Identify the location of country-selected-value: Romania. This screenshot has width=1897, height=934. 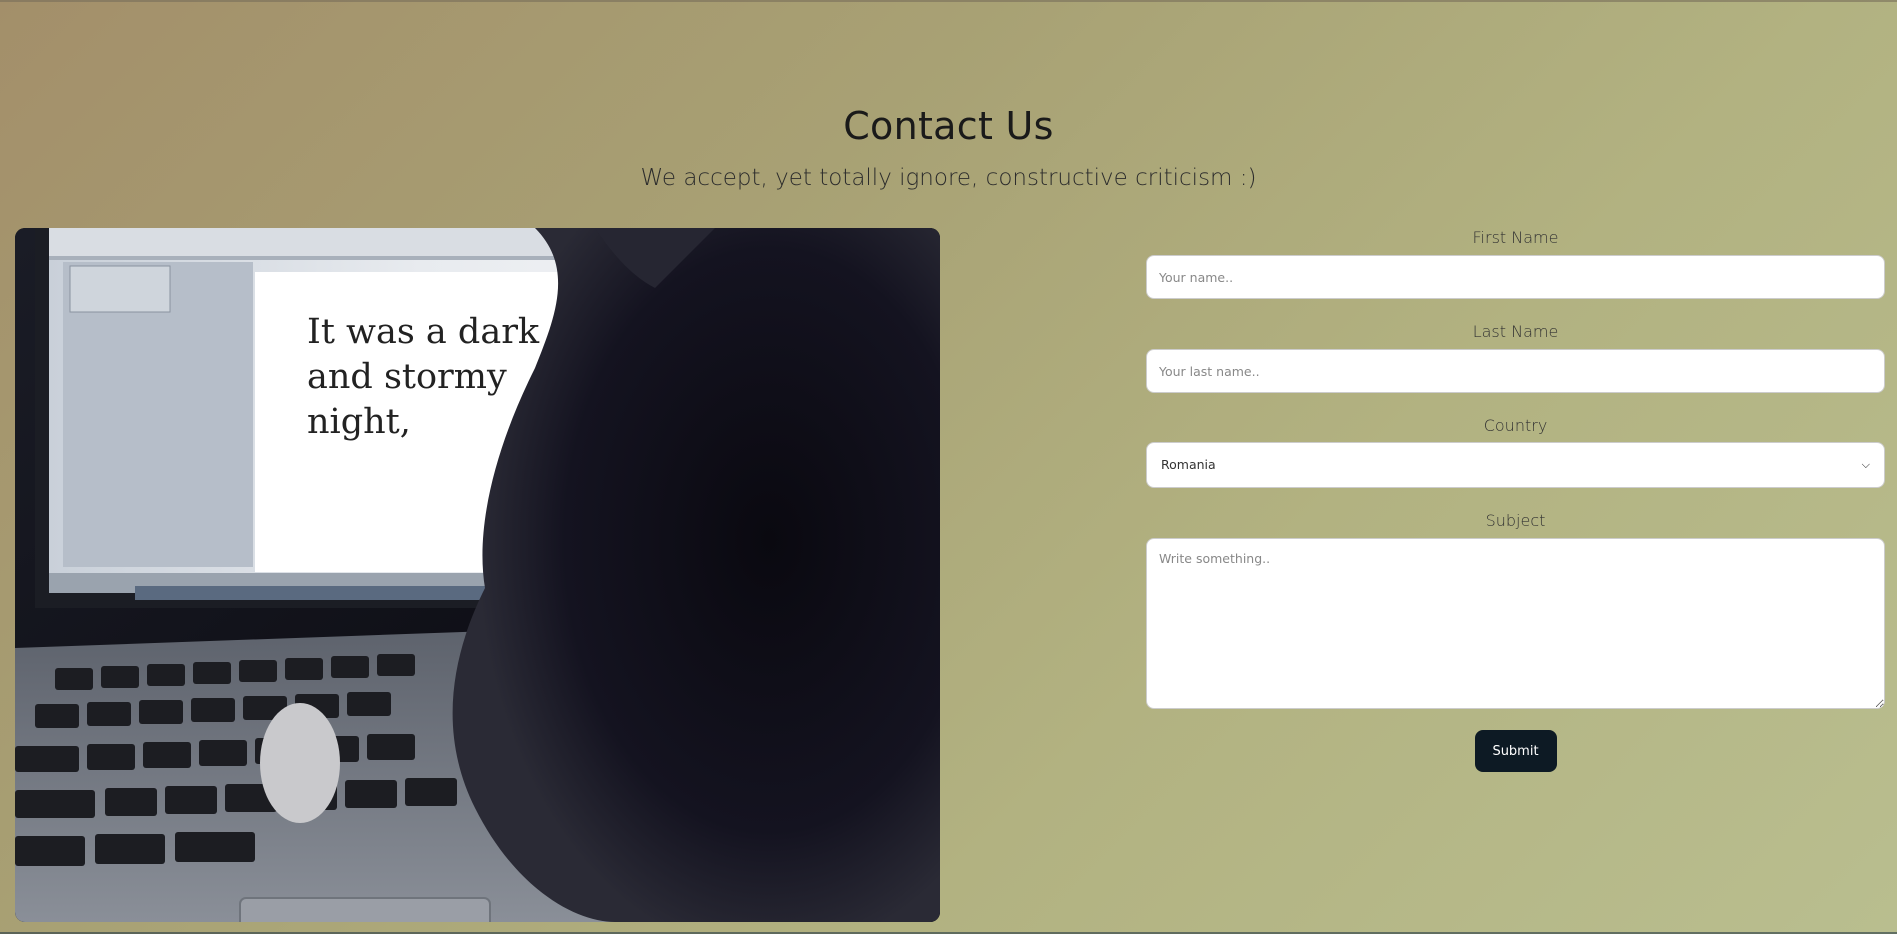
(1188, 464).